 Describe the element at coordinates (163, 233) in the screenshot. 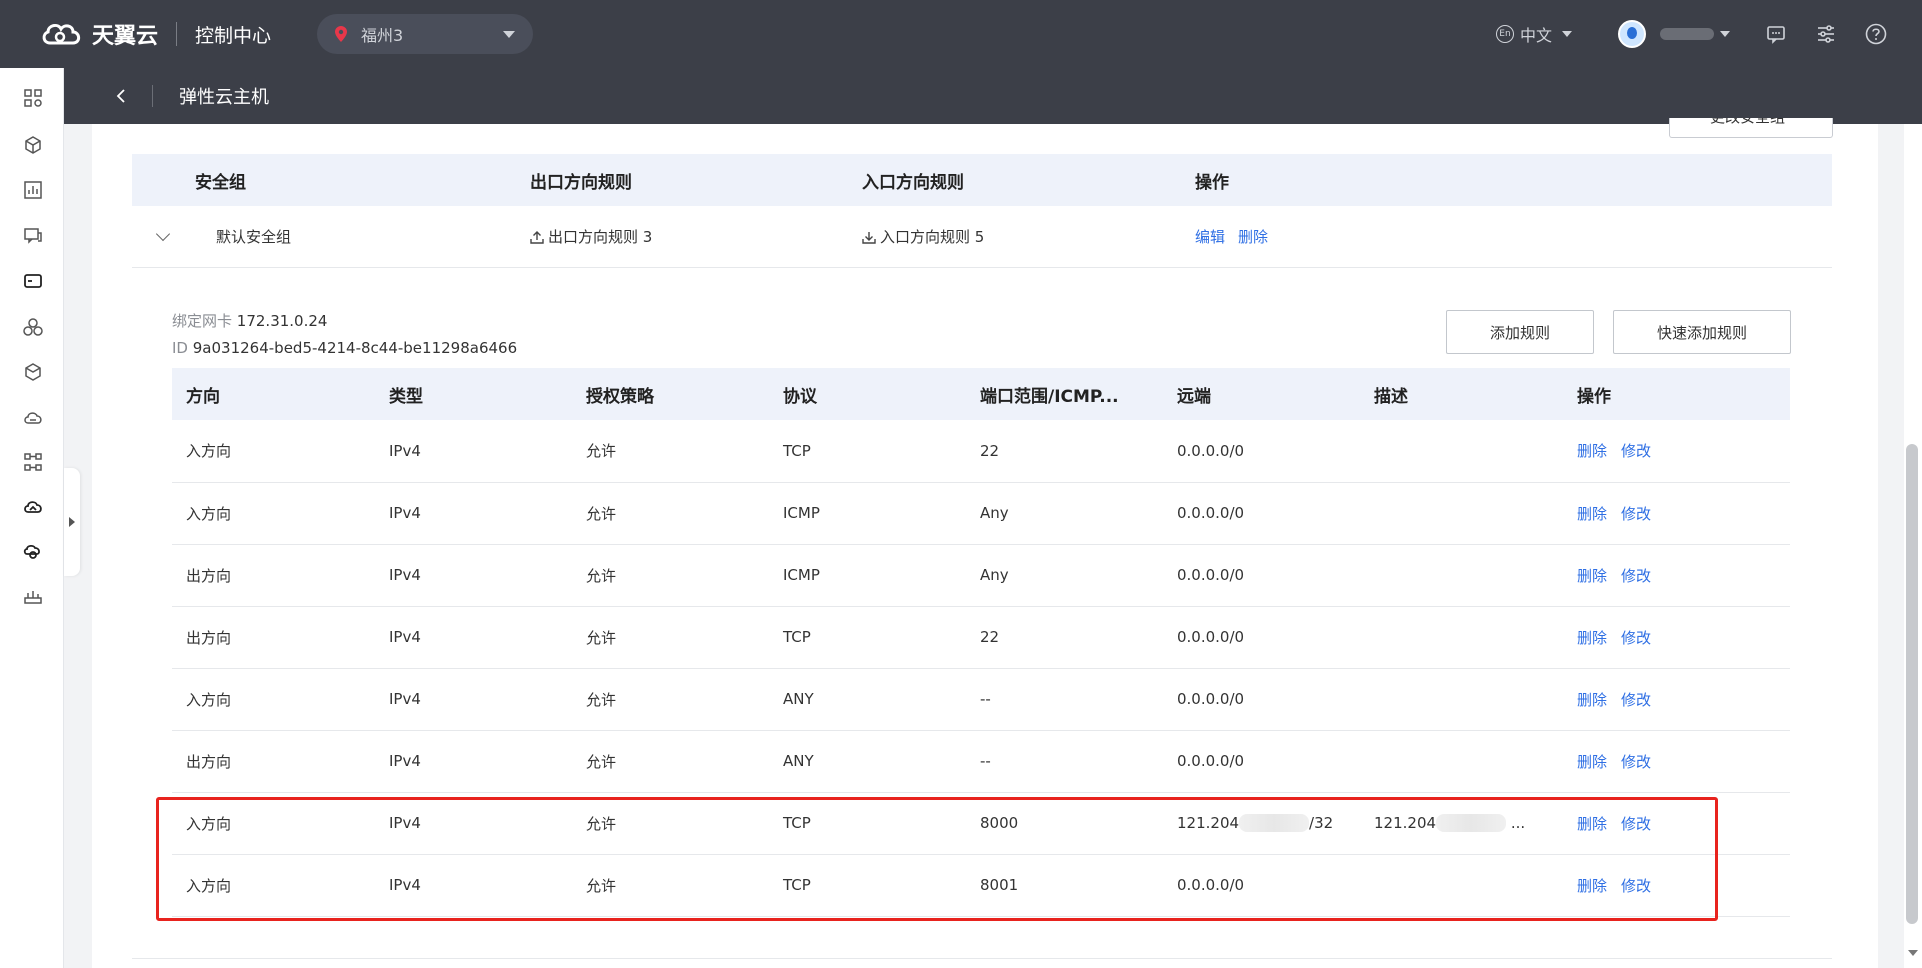

I see `expand-chevron-icon` at that location.